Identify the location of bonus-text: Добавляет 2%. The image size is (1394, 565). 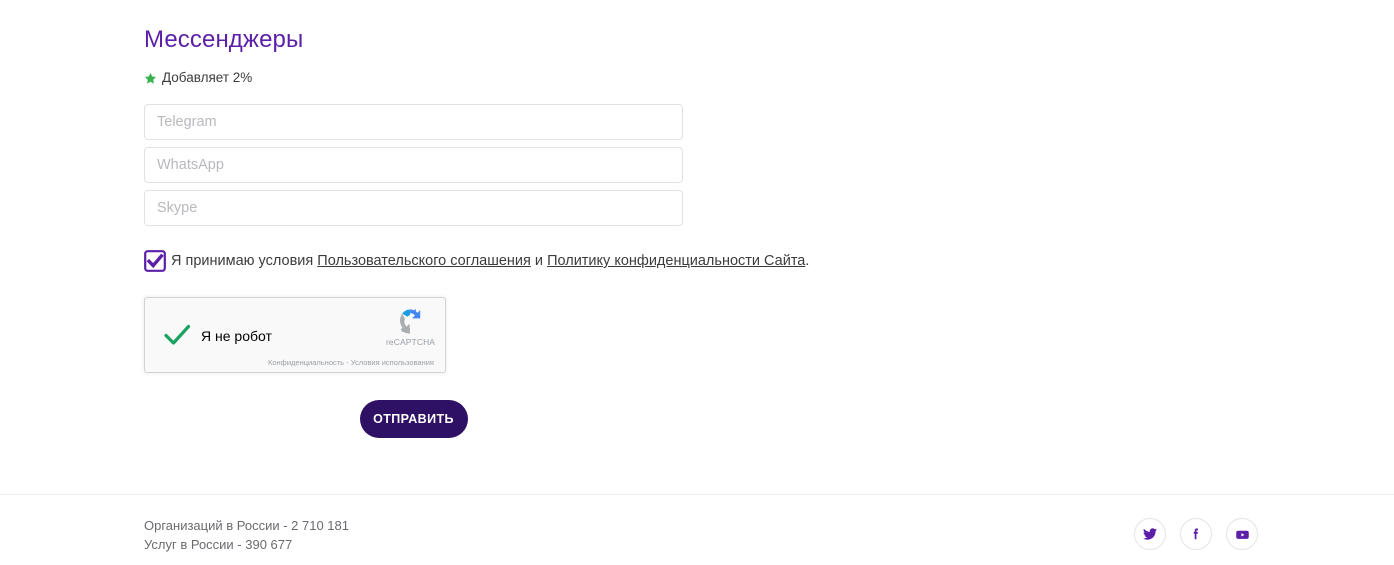
(207, 77).